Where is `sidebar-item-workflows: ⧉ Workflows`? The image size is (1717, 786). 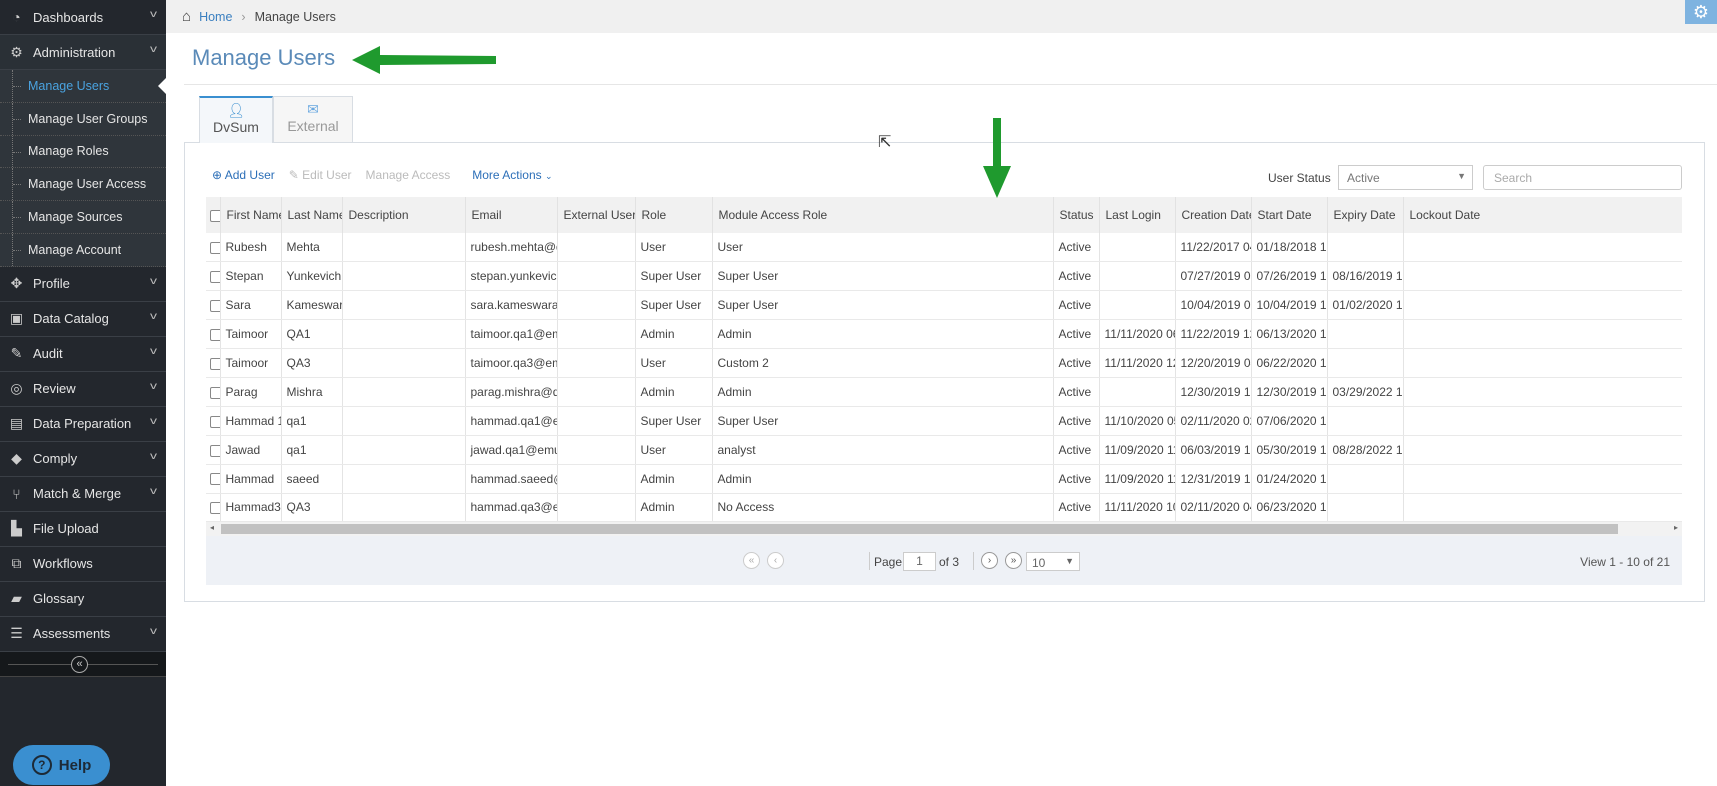 sidebar-item-workflows: ⧉ Workflows is located at coordinates (83, 564).